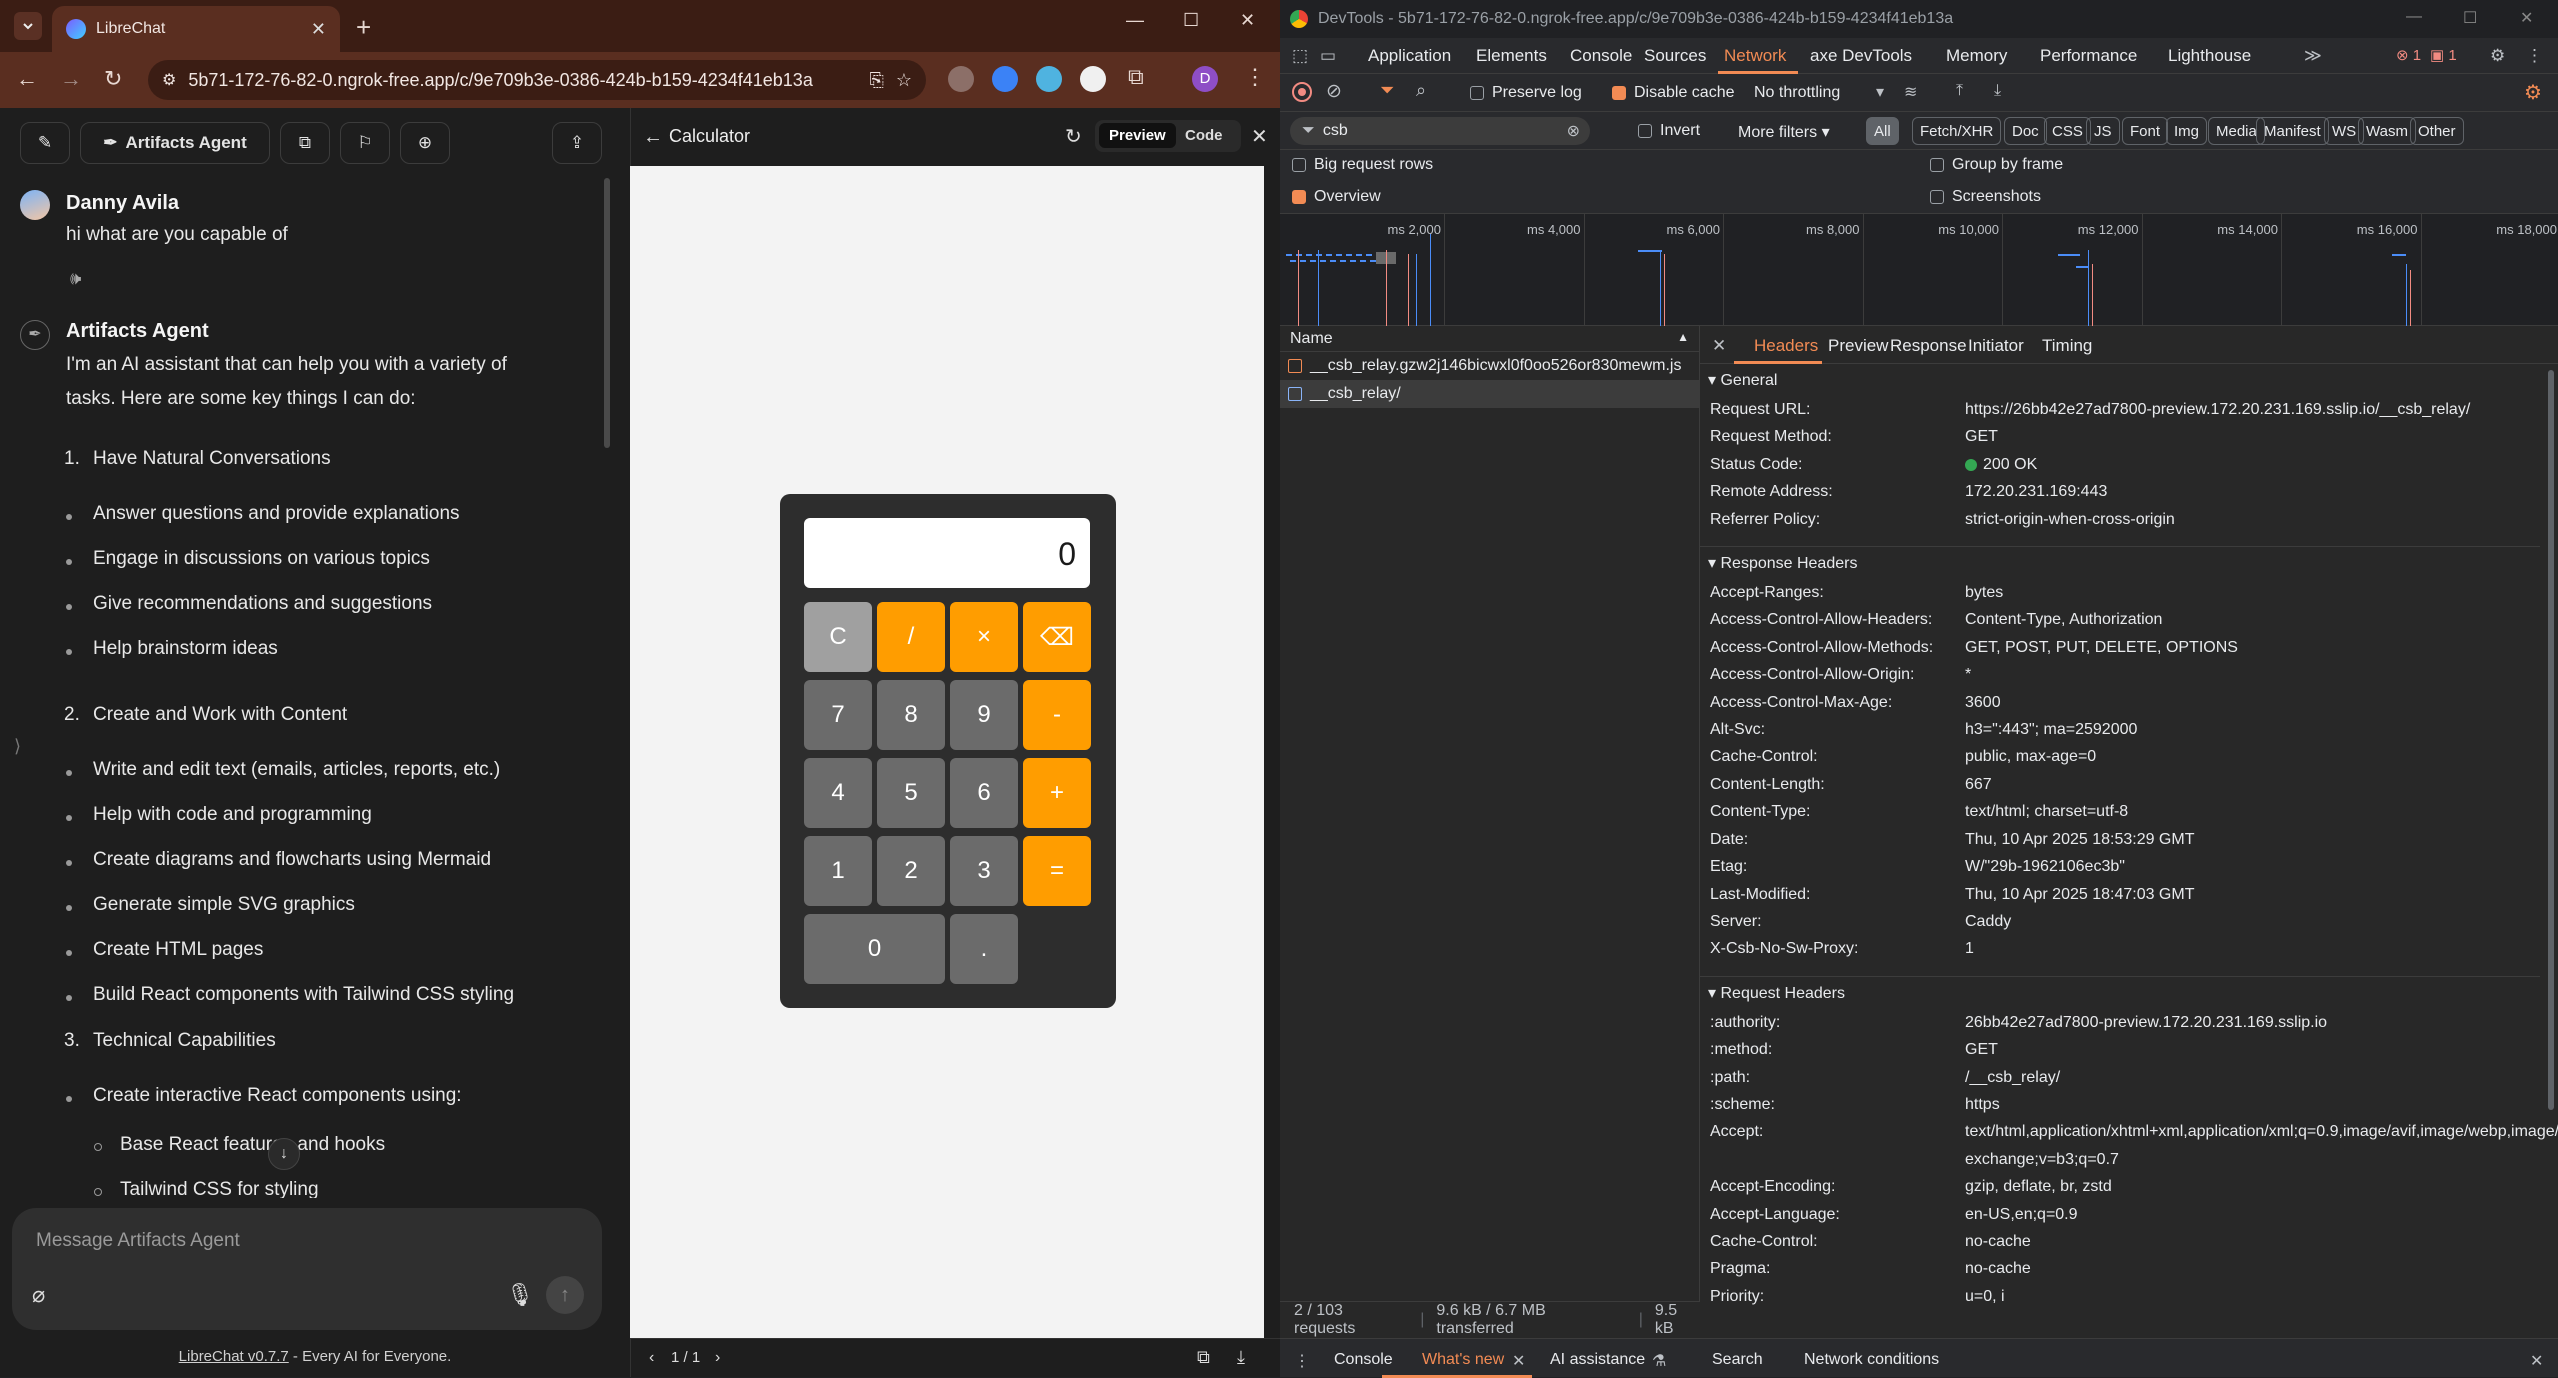 Image resolution: width=2558 pixels, height=1378 pixels. I want to click on header-value: gzip, deflate, br, zstd, so click(2245, 1186).